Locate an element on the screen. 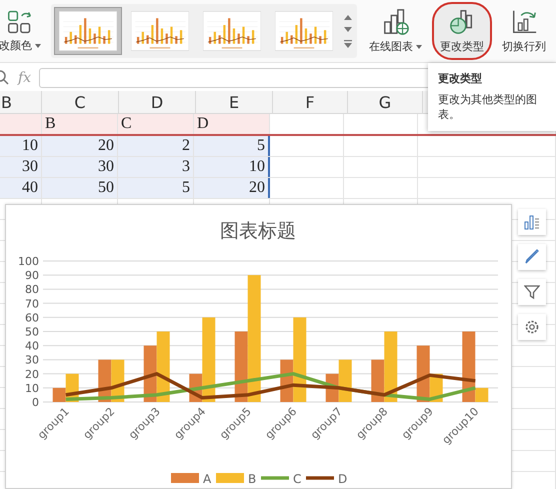 This screenshot has width=556, height=489. legend-label: A is located at coordinates (207, 479).